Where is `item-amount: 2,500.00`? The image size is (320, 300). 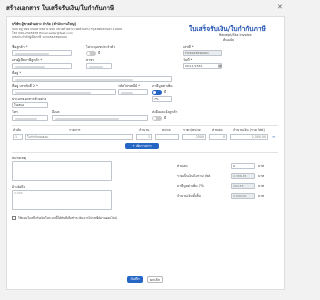
item-amount: 2,500.00 is located at coordinates (249, 137).